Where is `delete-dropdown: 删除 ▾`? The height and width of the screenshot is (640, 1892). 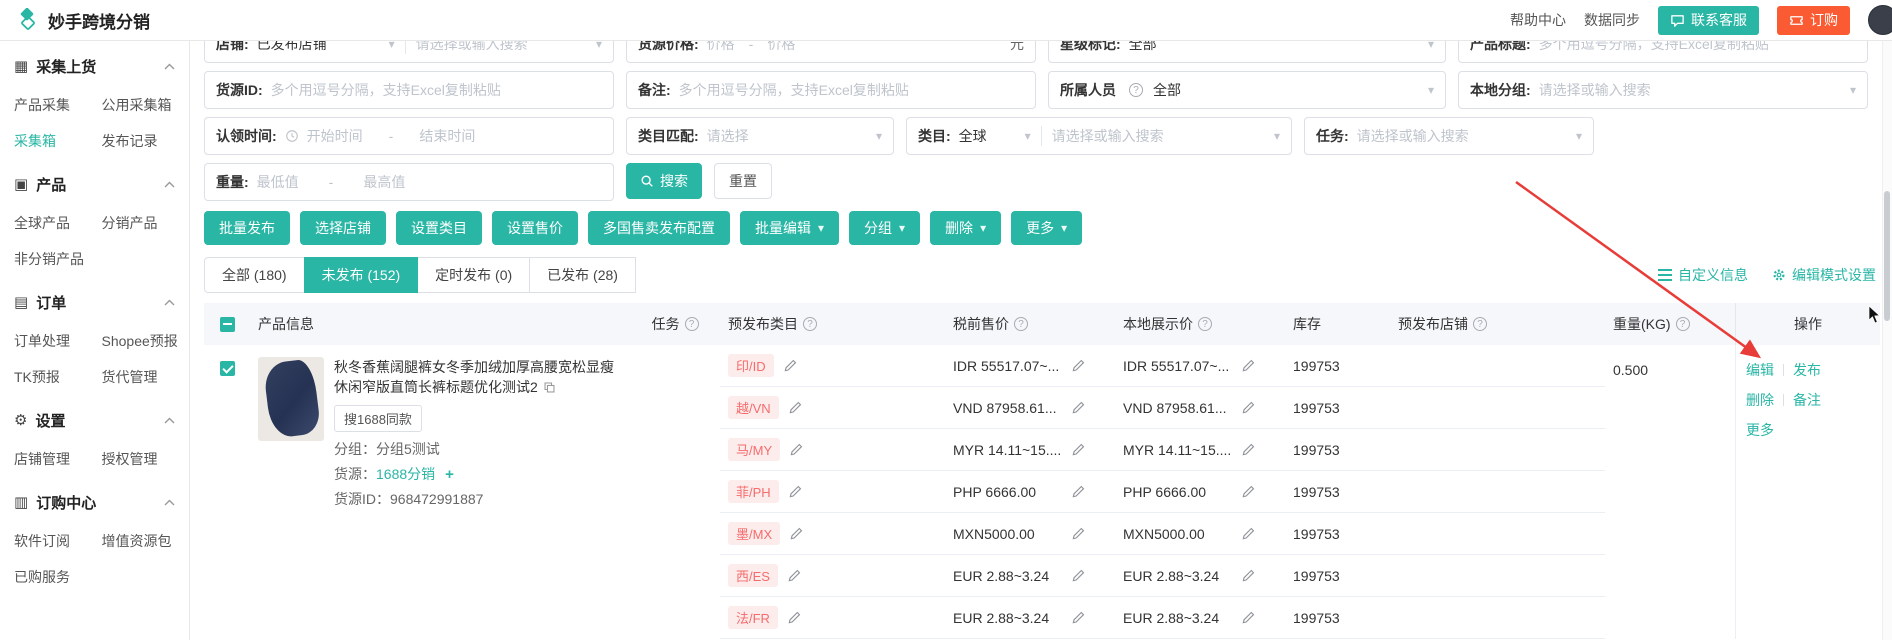
delete-dropdown: 删除 ▾ is located at coordinates (966, 228).